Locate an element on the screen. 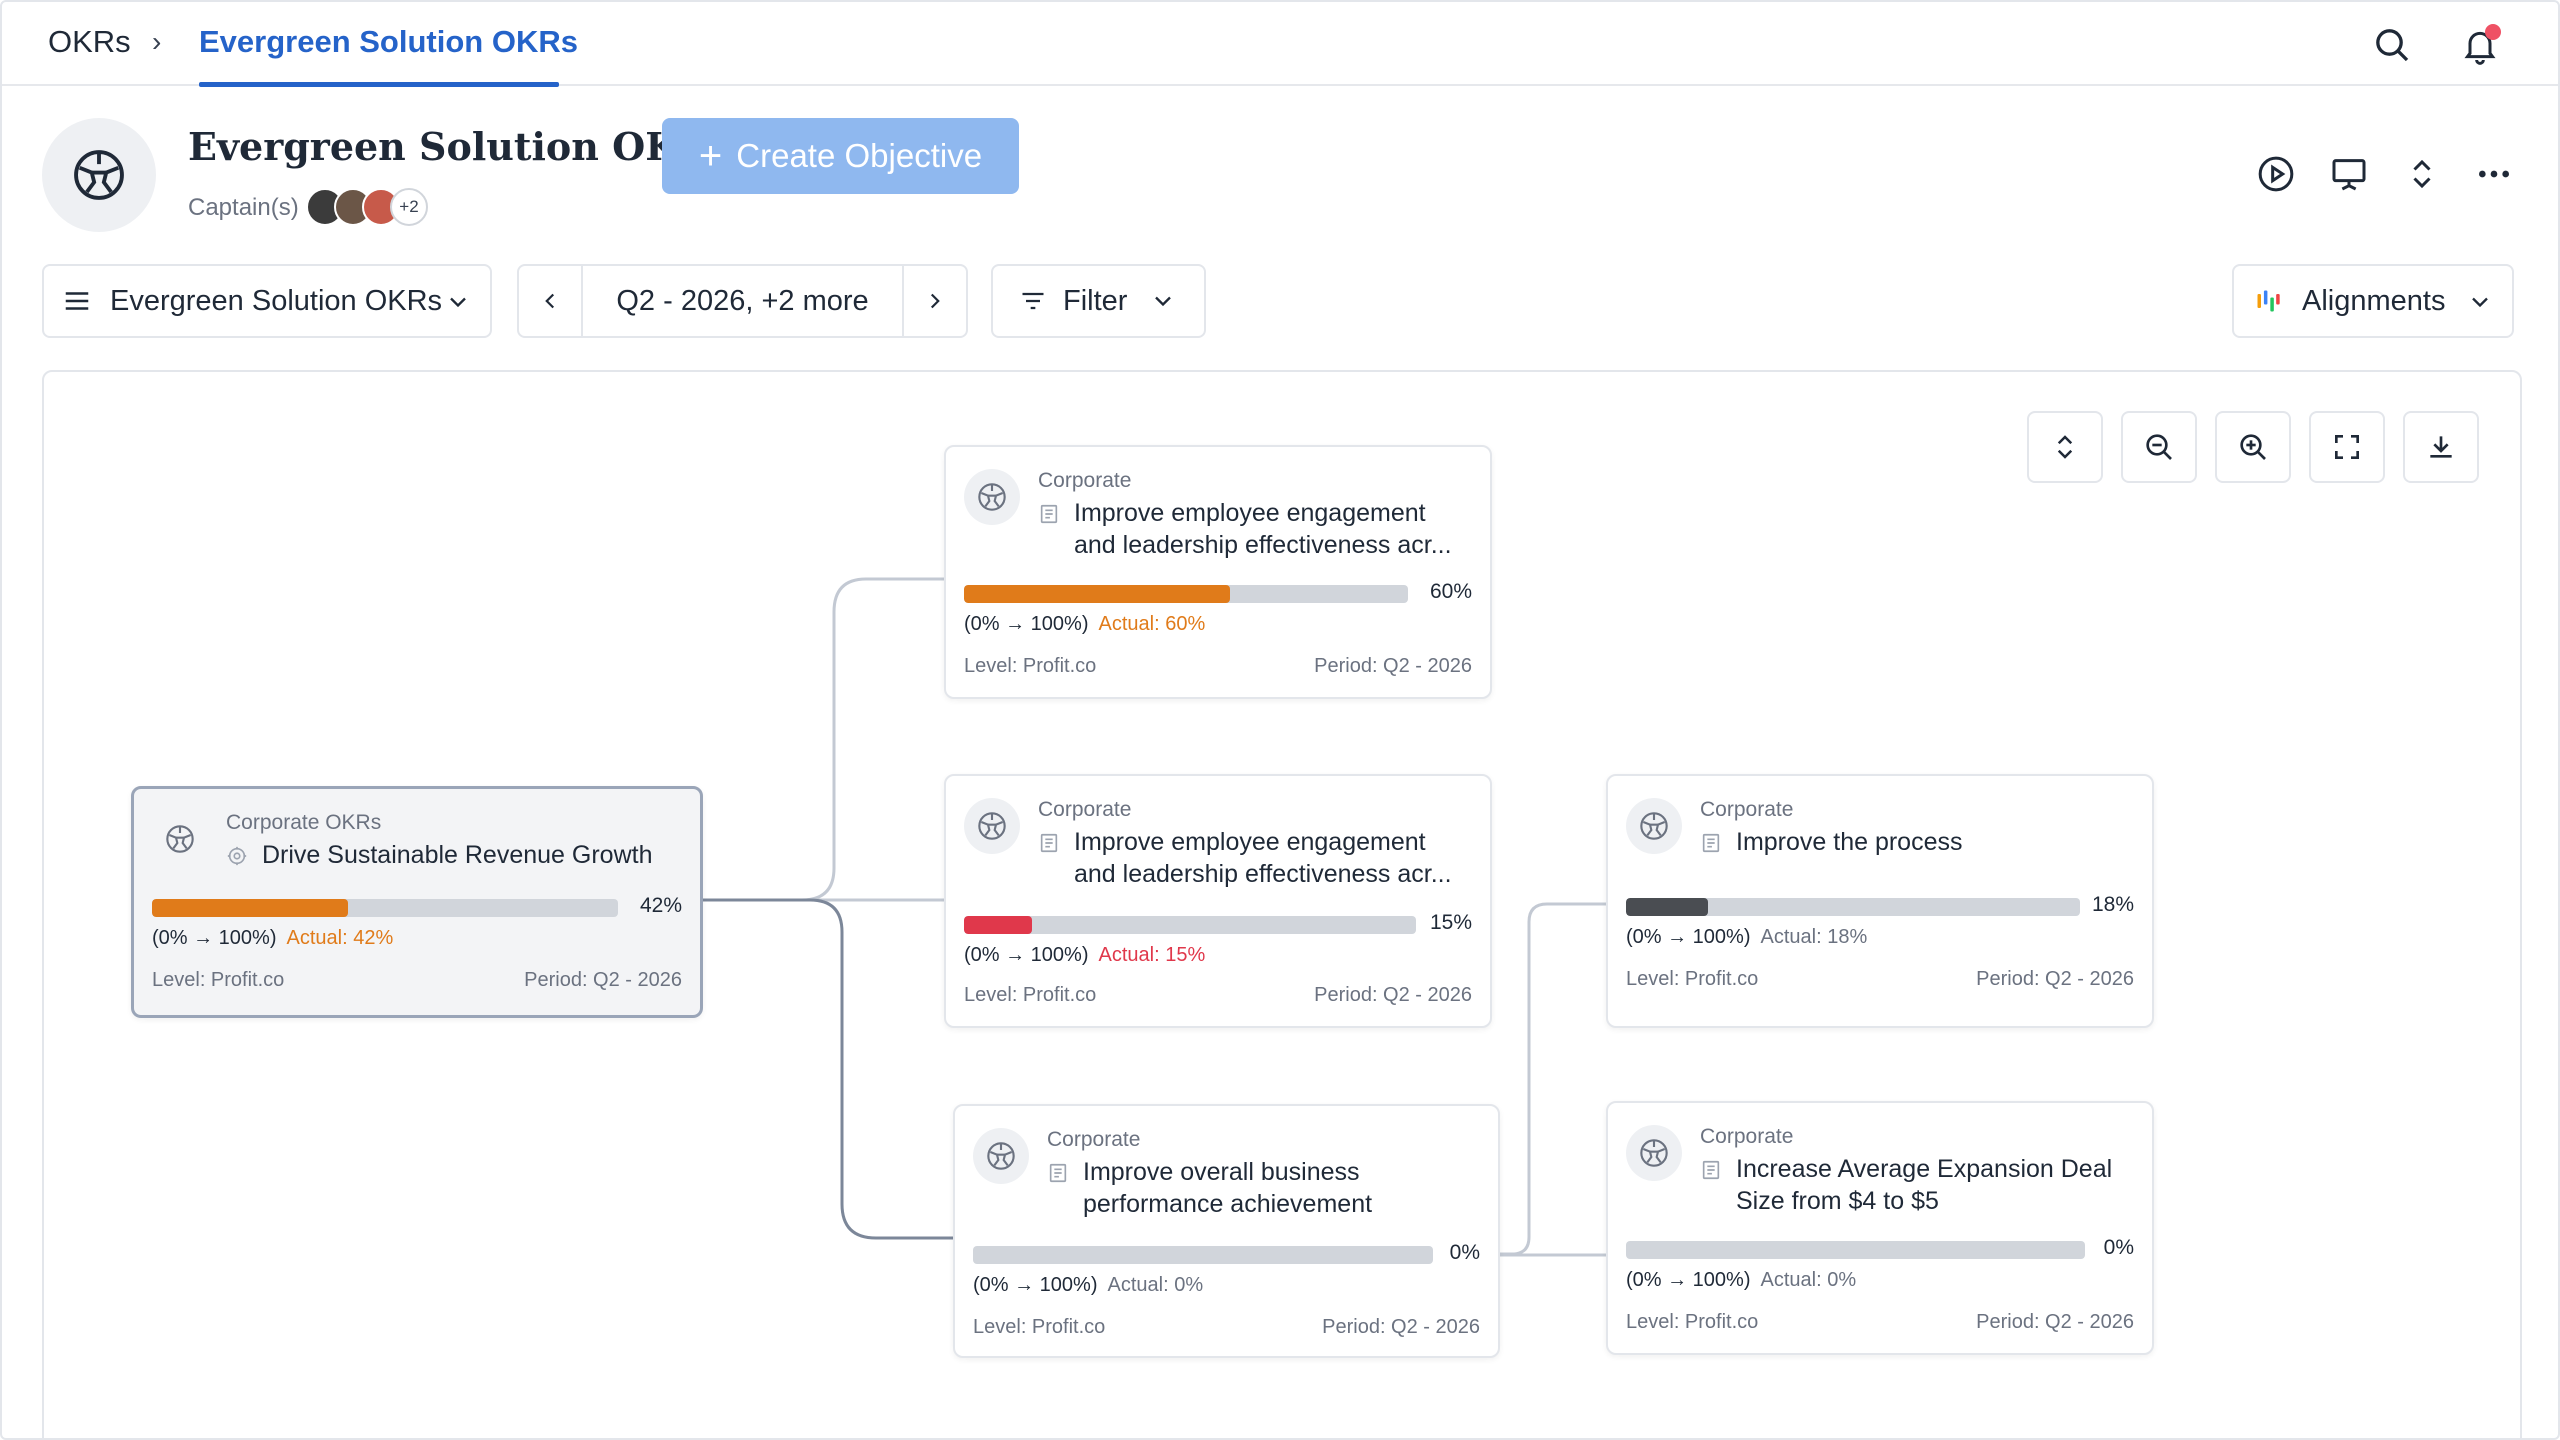 This screenshot has width=2560, height=1440. alignments-dropdown: Alignments is located at coordinates (2373, 301).